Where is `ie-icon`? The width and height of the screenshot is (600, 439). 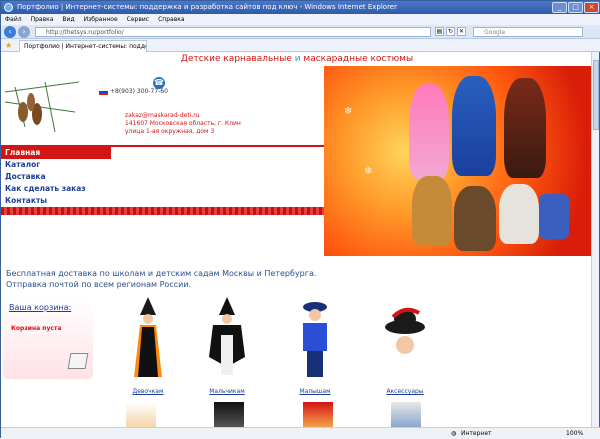
ie-icon is located at coordinates (8, 7).